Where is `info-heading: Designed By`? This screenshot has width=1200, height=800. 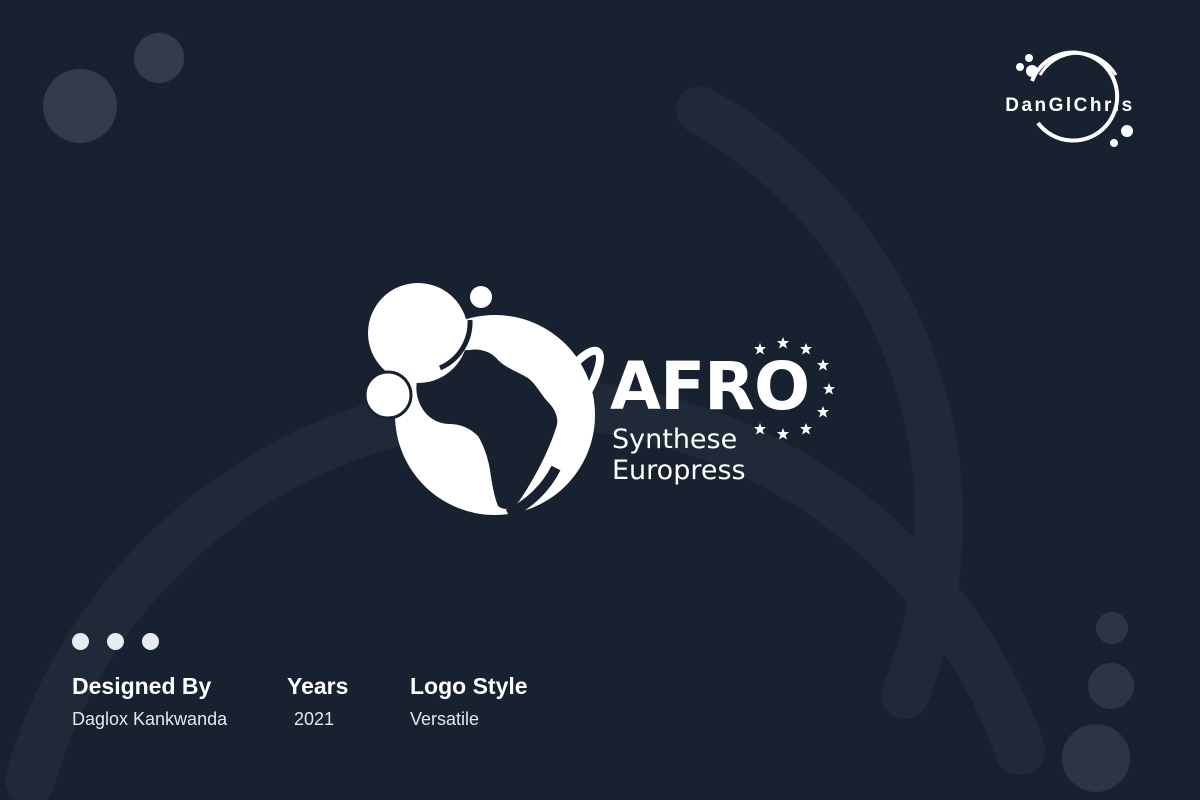 info-heading: Designed By is located at coordinates (142, 686).